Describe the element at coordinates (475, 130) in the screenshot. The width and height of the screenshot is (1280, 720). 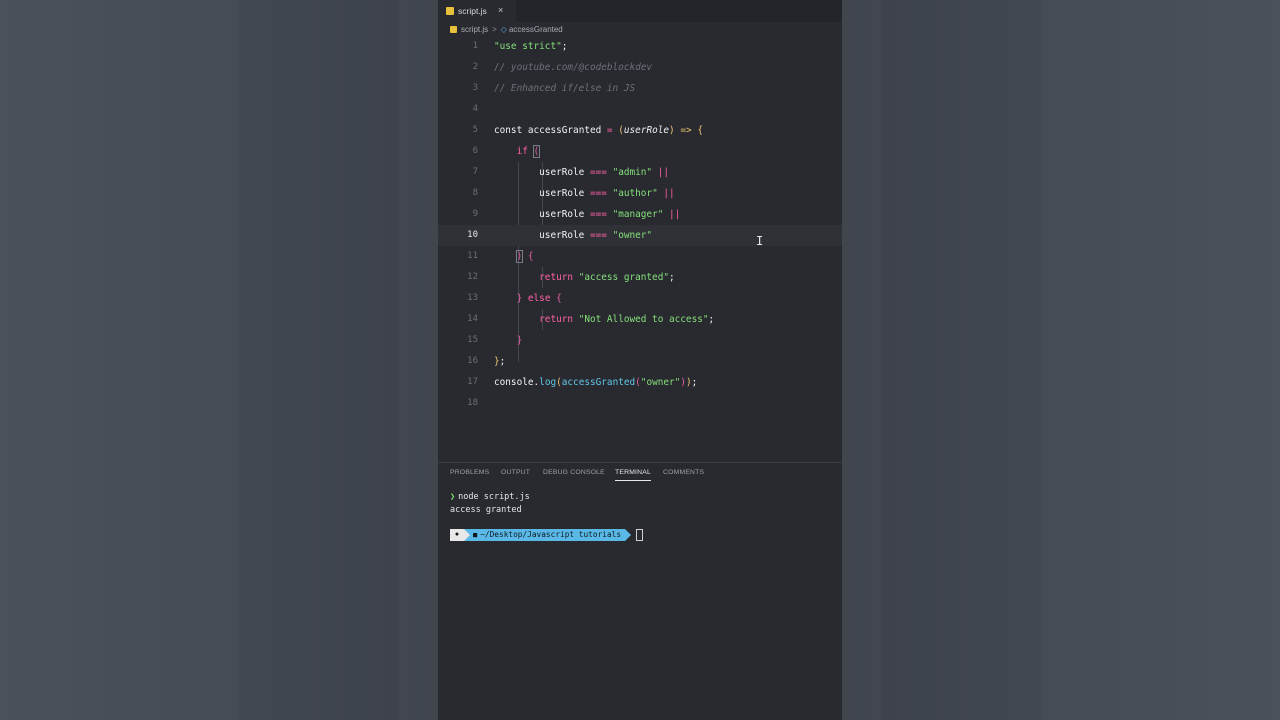
I see `line-number: 5` at that location.